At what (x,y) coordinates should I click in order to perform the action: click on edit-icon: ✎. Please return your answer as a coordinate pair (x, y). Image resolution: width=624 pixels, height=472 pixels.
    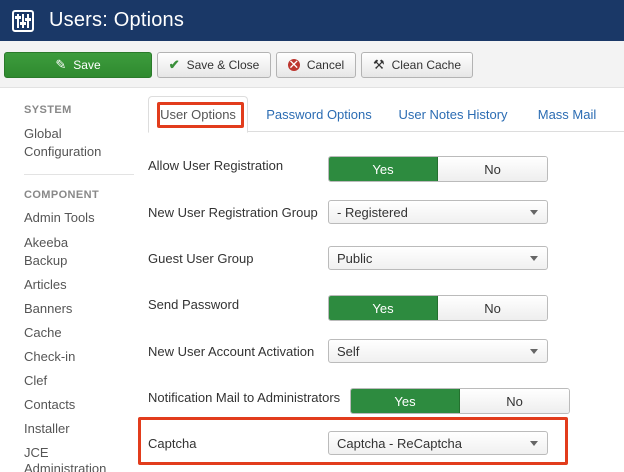
    Looking at the image, I should click on (61, 64).